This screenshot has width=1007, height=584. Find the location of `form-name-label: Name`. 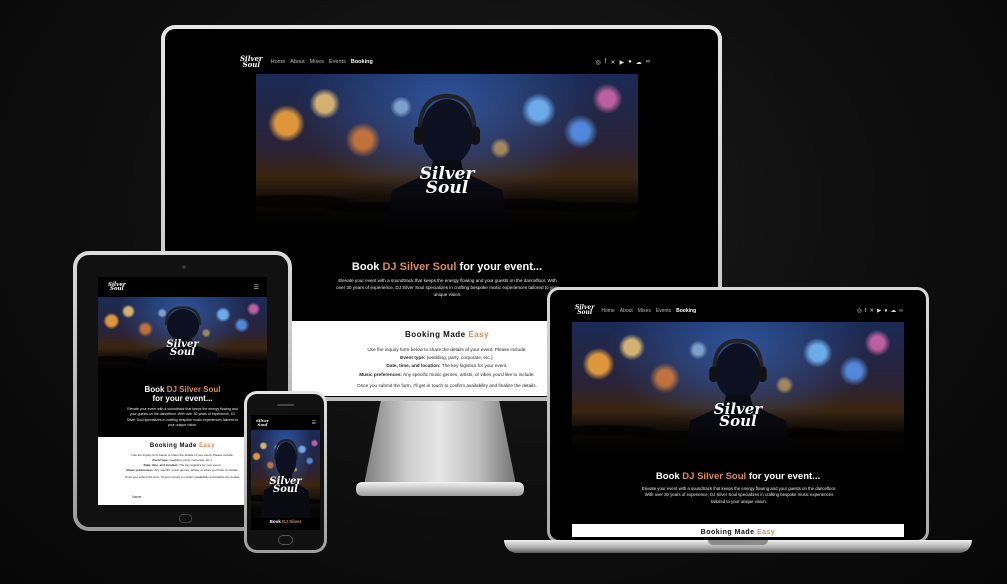

form-name-label: Name is located at coordinates (137, 497).